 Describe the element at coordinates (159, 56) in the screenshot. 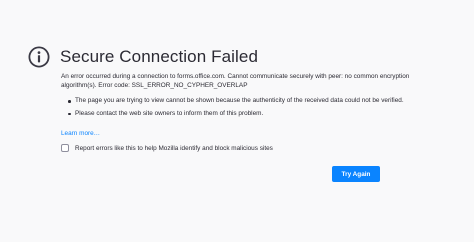

I see `page-title: Secure Connection Failed` at that location.